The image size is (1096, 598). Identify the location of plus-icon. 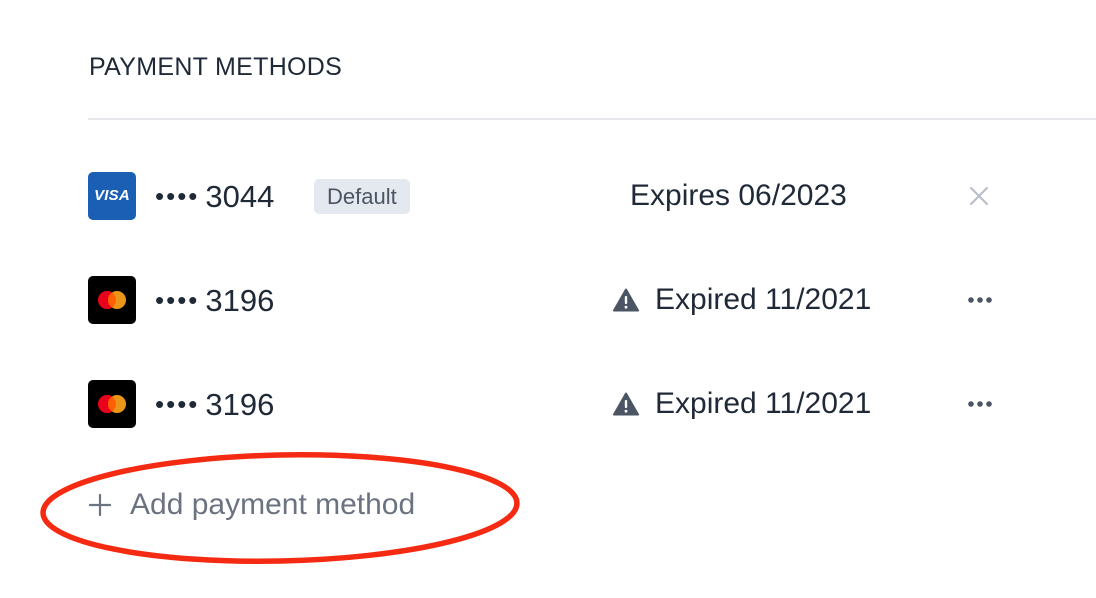
(100, 505).